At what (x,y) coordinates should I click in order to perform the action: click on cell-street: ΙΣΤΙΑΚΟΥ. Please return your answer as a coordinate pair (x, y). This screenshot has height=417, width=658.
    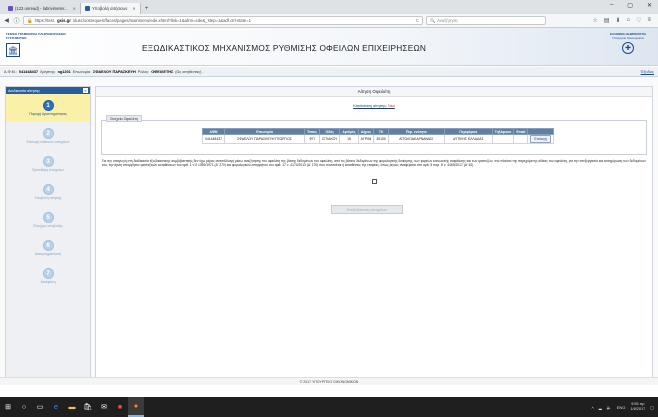
    Looking at the image, I should click on (330, 139).